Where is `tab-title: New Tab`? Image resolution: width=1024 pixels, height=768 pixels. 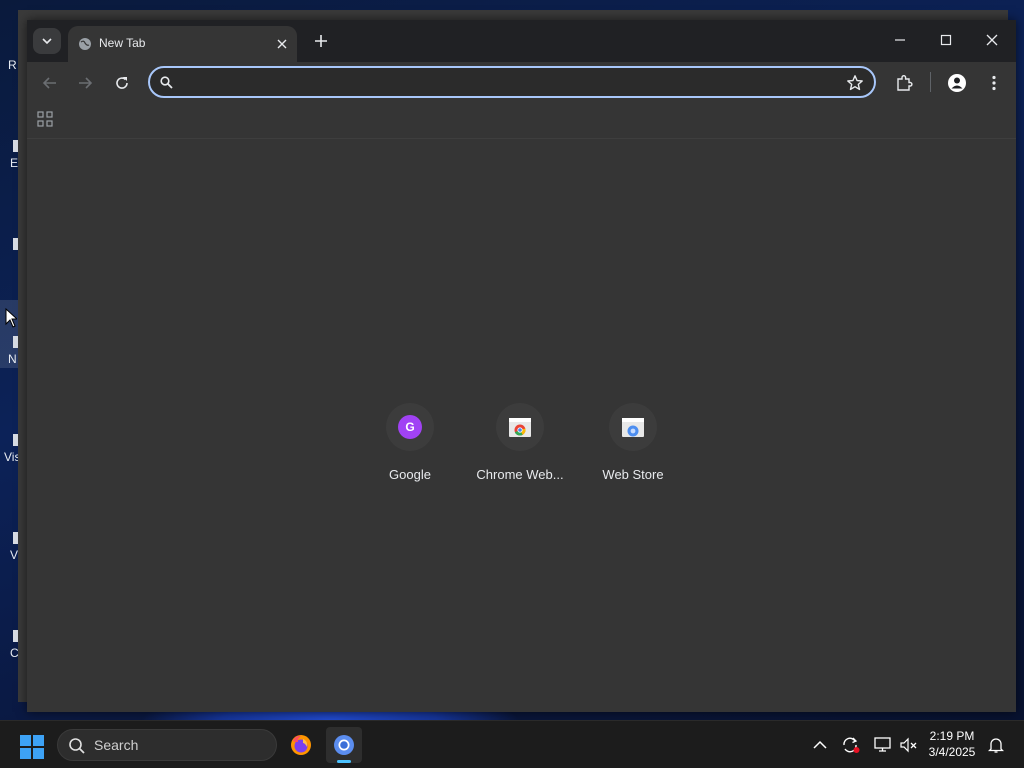
tab-title: New Tab is located at coordinates (122, 43).